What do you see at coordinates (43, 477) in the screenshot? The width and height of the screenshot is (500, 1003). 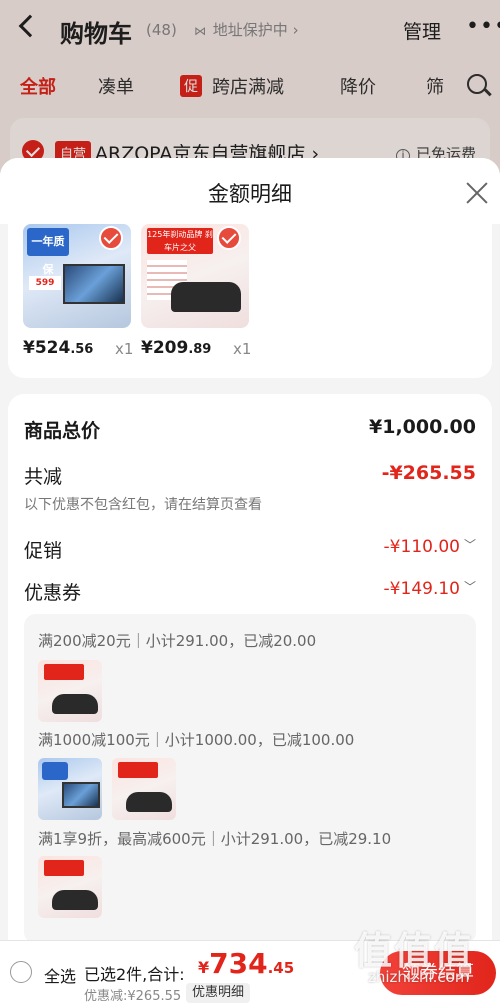 I see `reduction-label: 共减` at bounding box center [43, 477].